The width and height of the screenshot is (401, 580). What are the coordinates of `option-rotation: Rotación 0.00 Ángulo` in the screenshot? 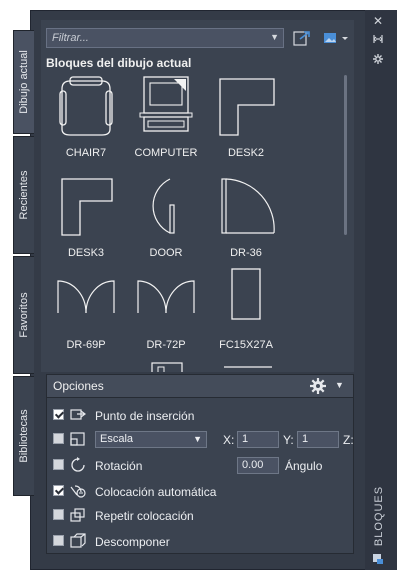 It's located at (201, 466).